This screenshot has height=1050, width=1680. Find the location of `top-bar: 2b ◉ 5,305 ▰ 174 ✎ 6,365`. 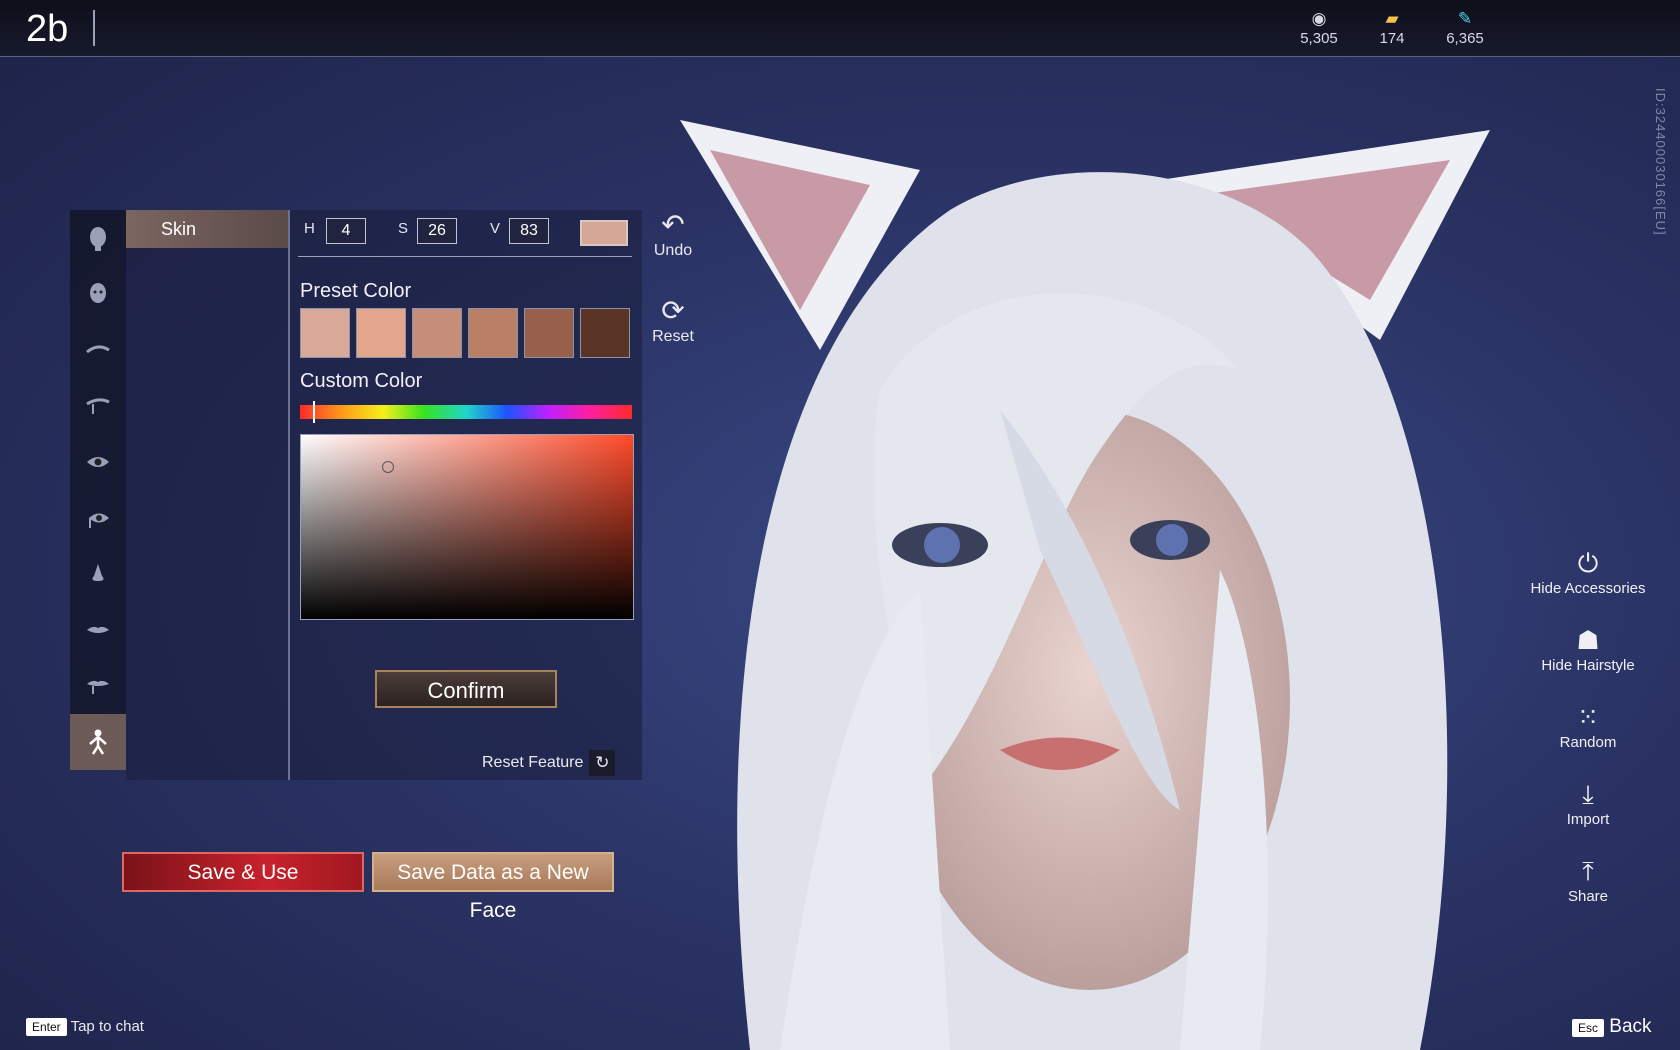

top-bar: 2b ◉ 5,305 ▰ 174 ✎ 6,365 is located at coordinates (840, 28).